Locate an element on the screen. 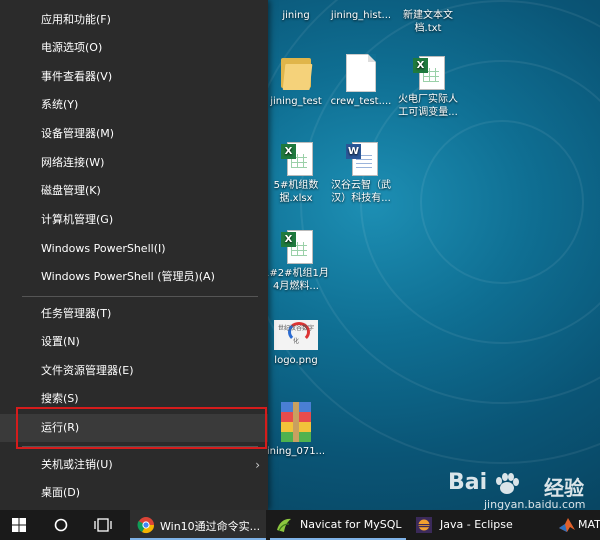 This screenshot has height=540, width=600. taskbar-app-matlab: MAT is located at coordinates (577, 525).